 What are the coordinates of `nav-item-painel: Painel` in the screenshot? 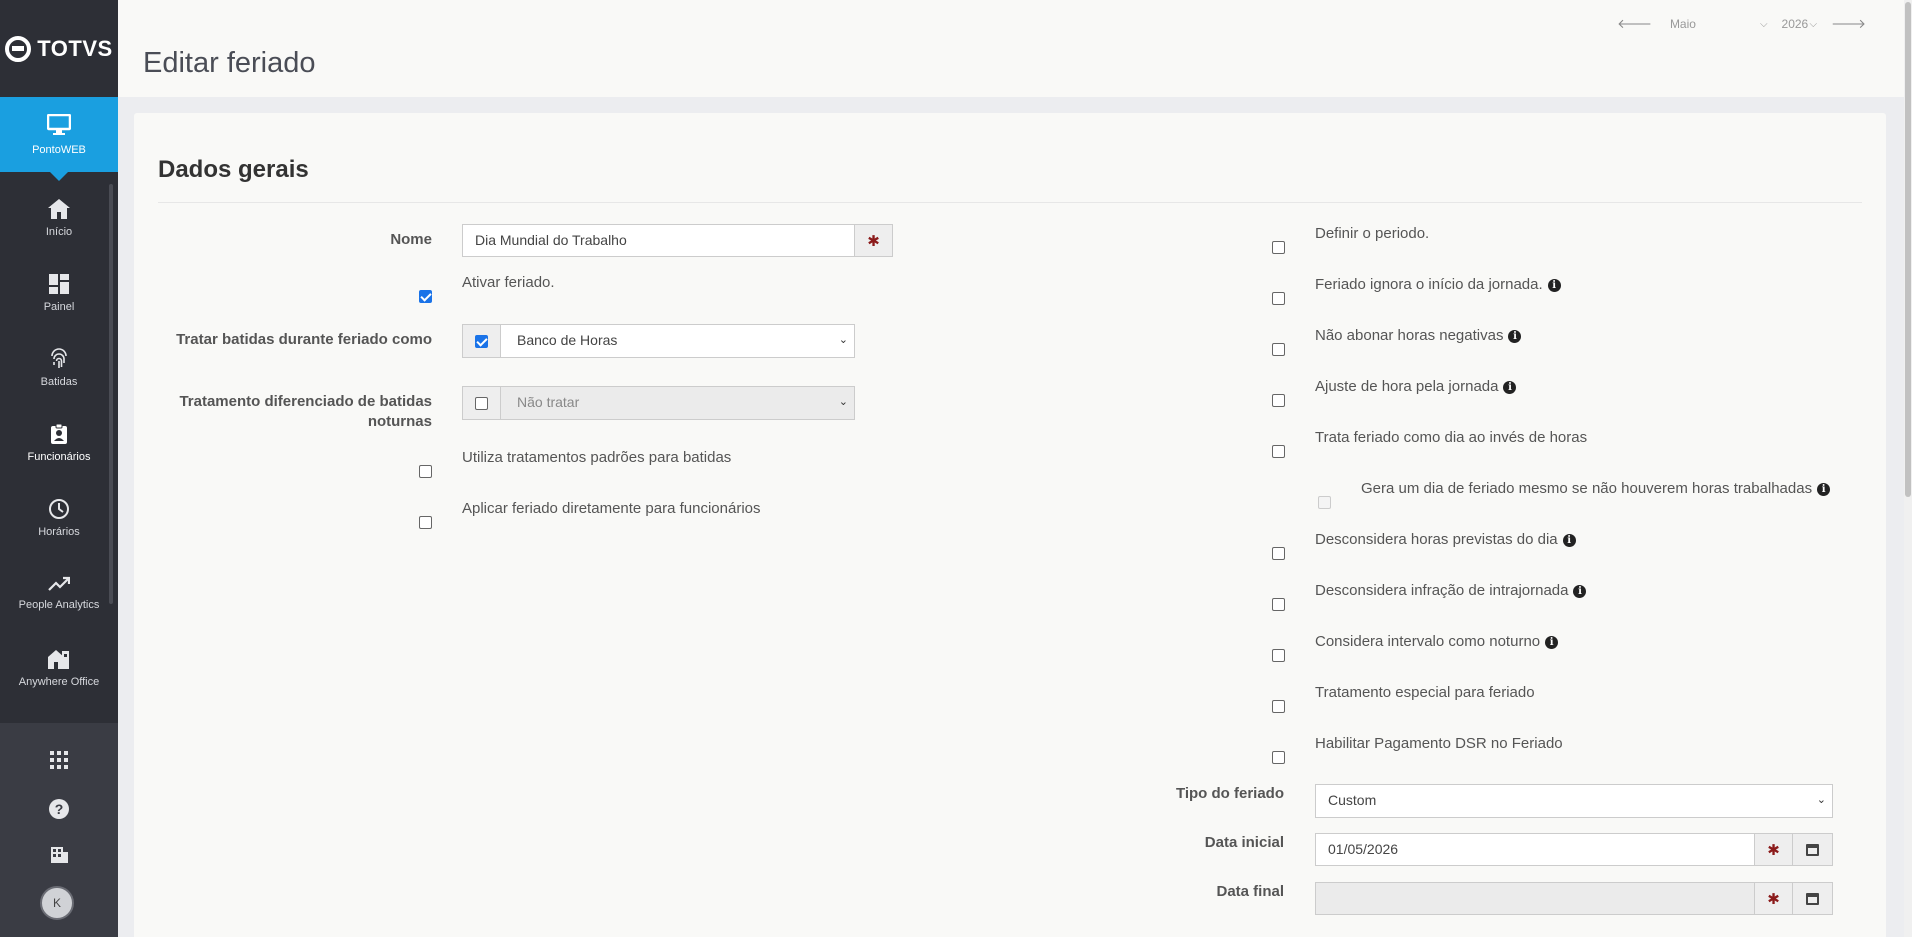 It's located at (59, 292).